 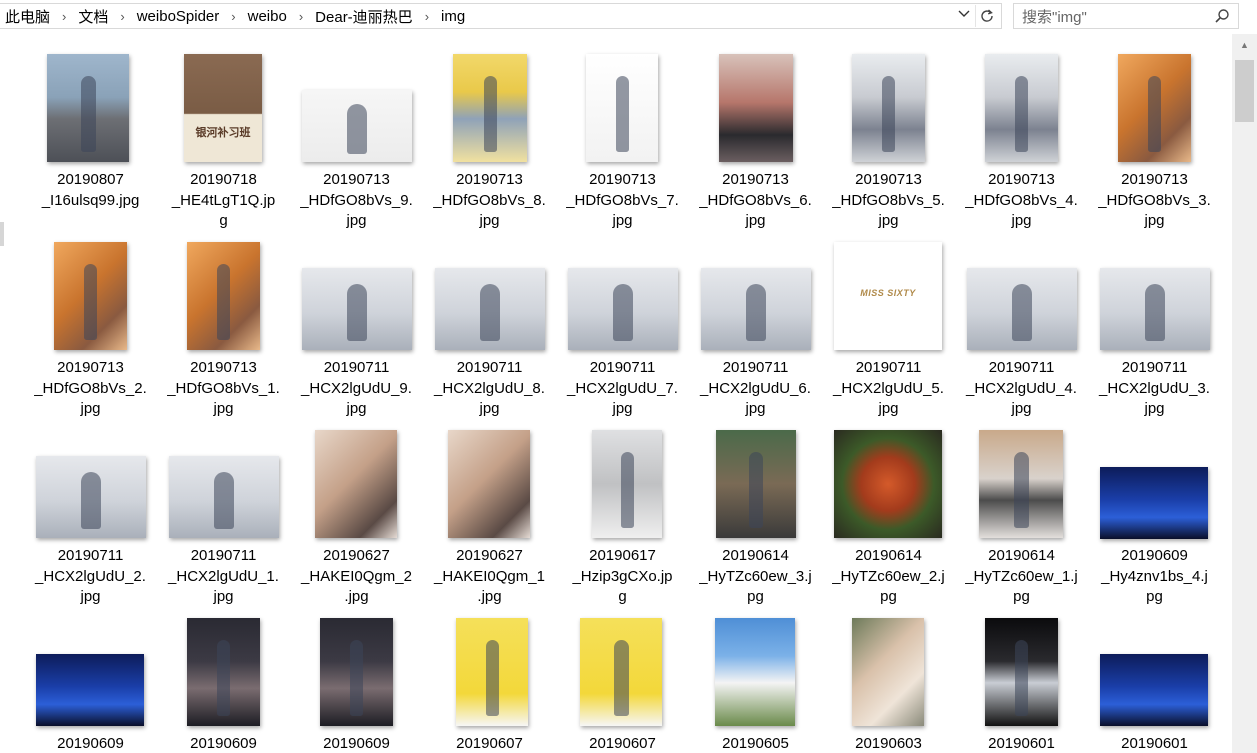 I want to click on scroll-up-arrow-icon: ▲, so click(x=1244, y=45).